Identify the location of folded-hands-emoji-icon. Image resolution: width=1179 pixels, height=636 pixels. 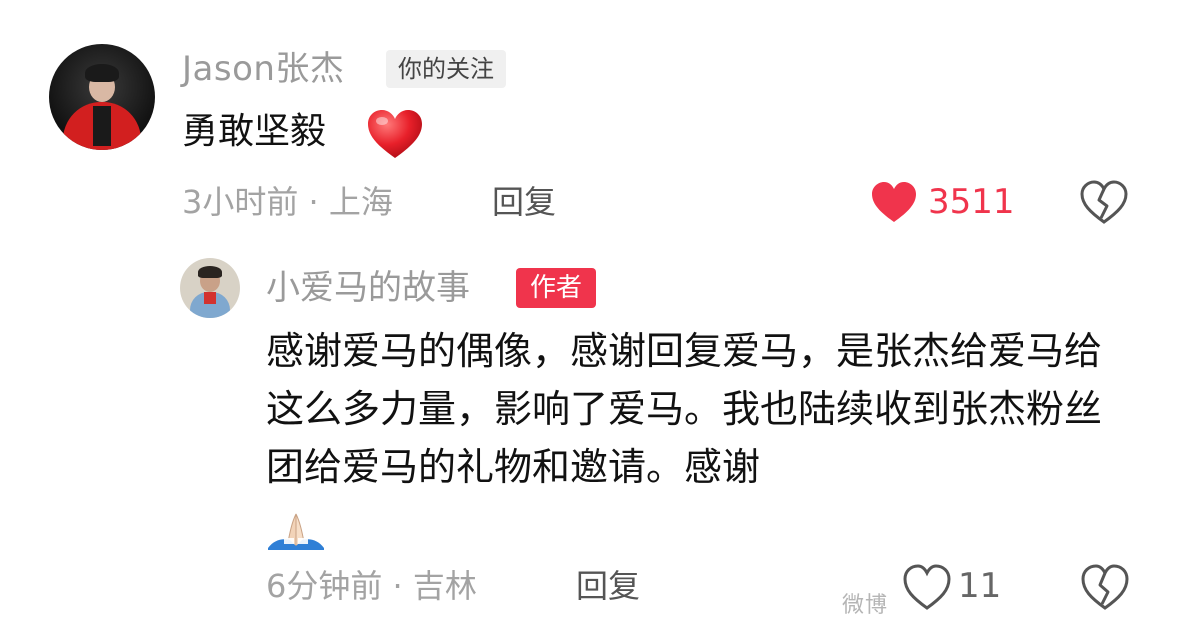
(296, 531).